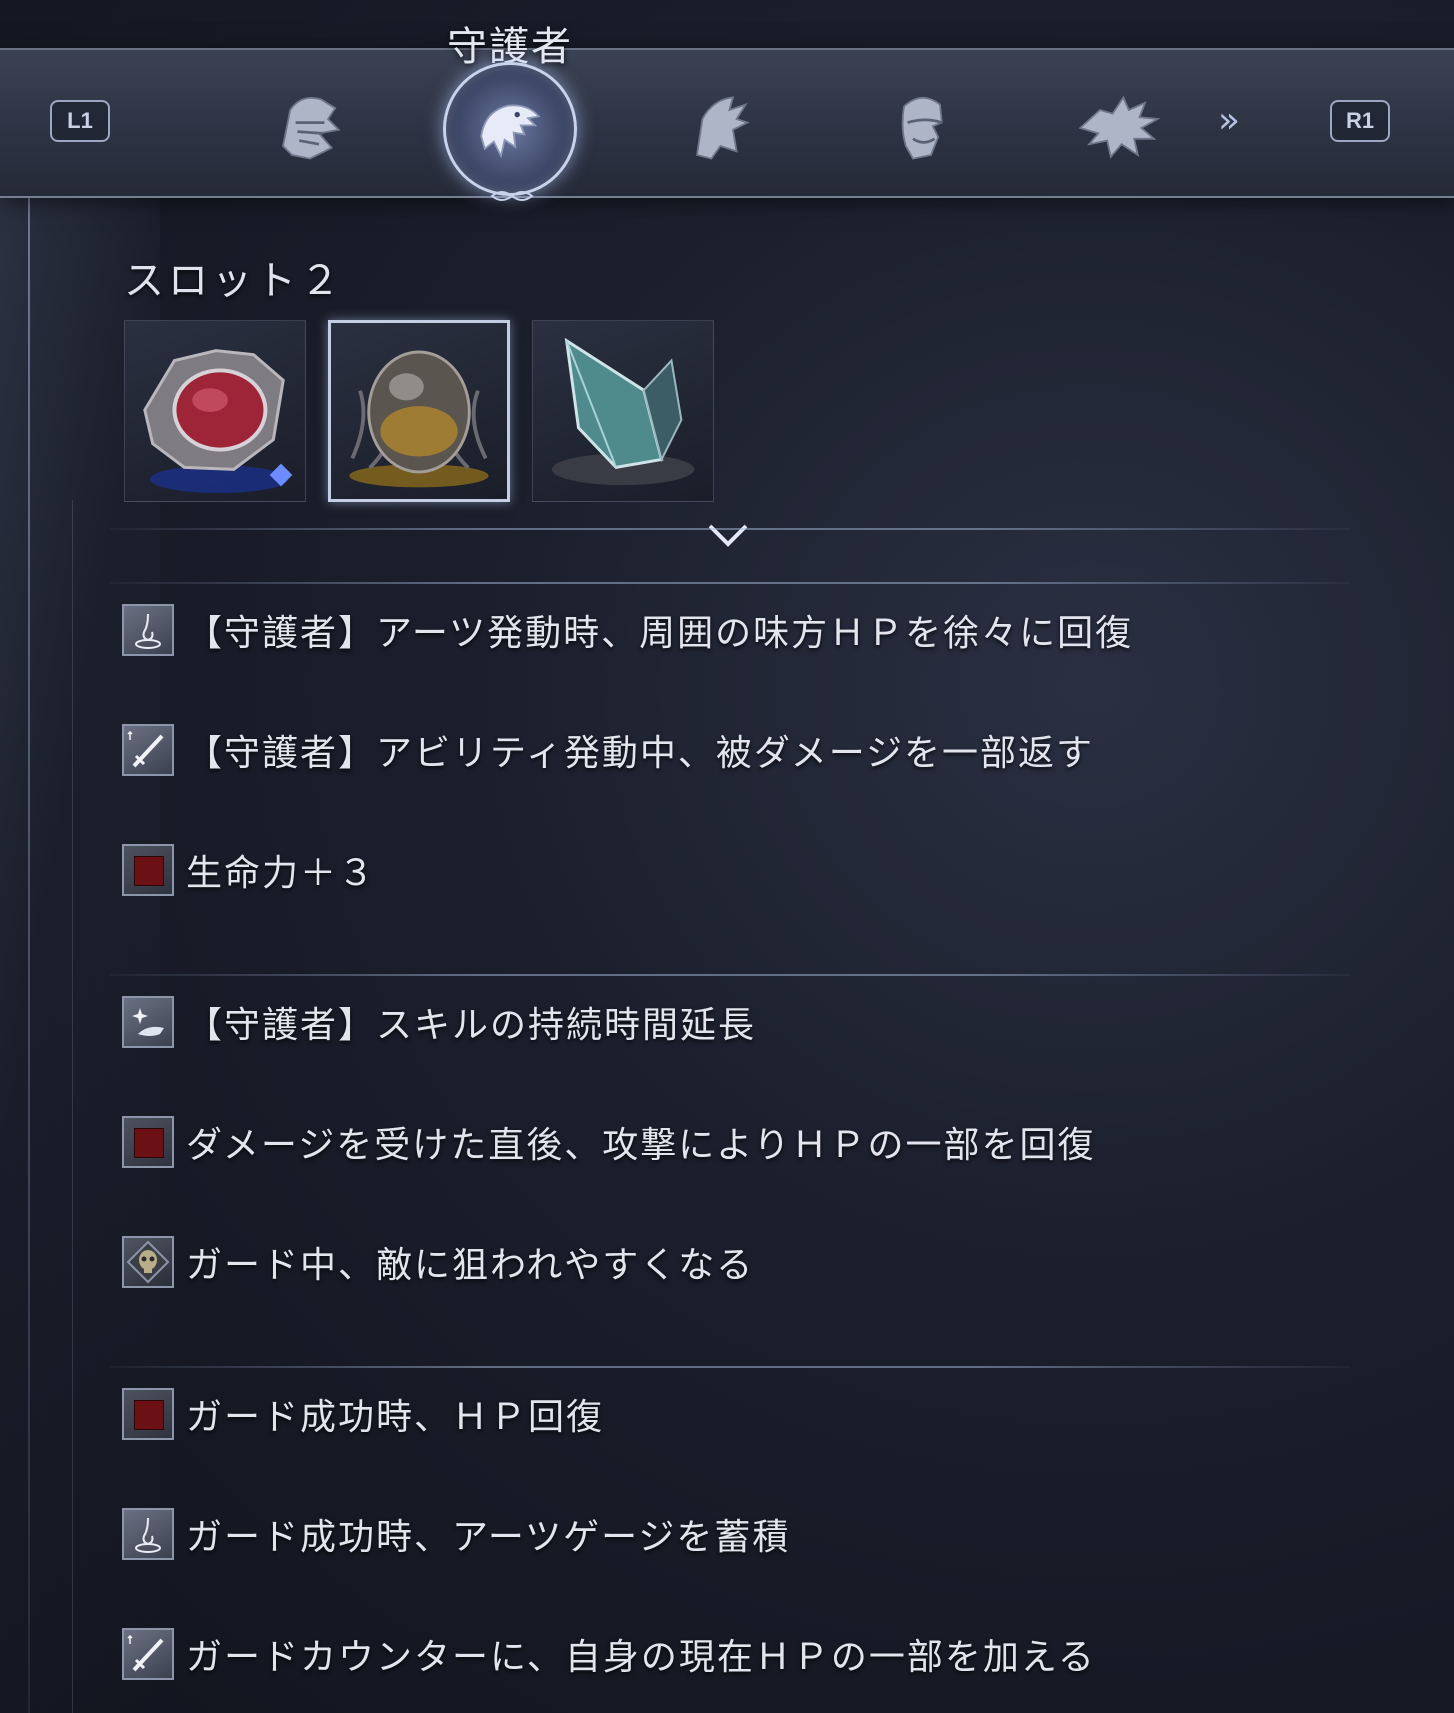  What do you see at coordinates (512, 196) in the screenshot?
I see `selection-ornament-icon` at bounding box center [512, 196].